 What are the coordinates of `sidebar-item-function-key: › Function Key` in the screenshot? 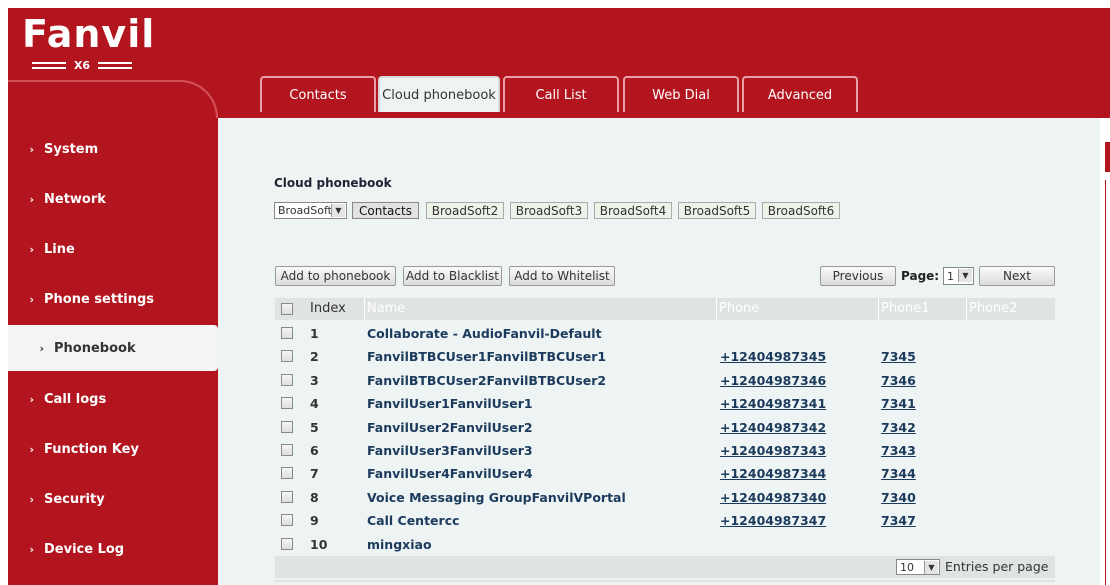 It's located at (113, 449).